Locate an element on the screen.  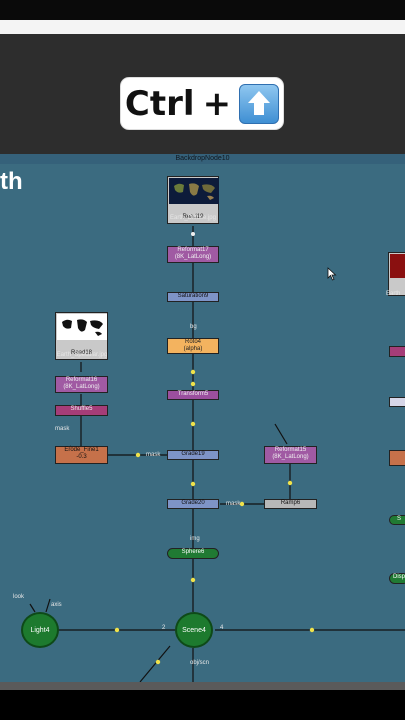
partial-orange-node is located at coordinates (397, 458).